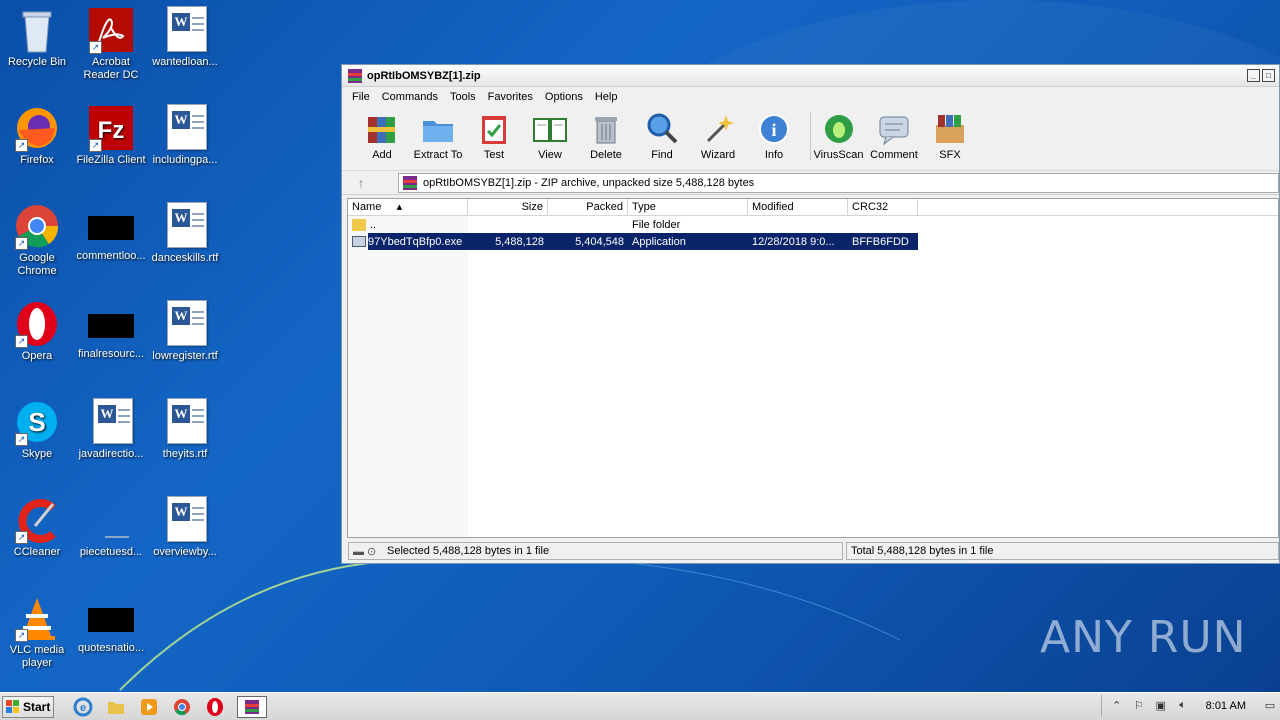 The height and width of the screenshot is (720, 1280). Describe the element at coordinates (361, 97) in the screenshot. I see `menu-file: File` at that location.